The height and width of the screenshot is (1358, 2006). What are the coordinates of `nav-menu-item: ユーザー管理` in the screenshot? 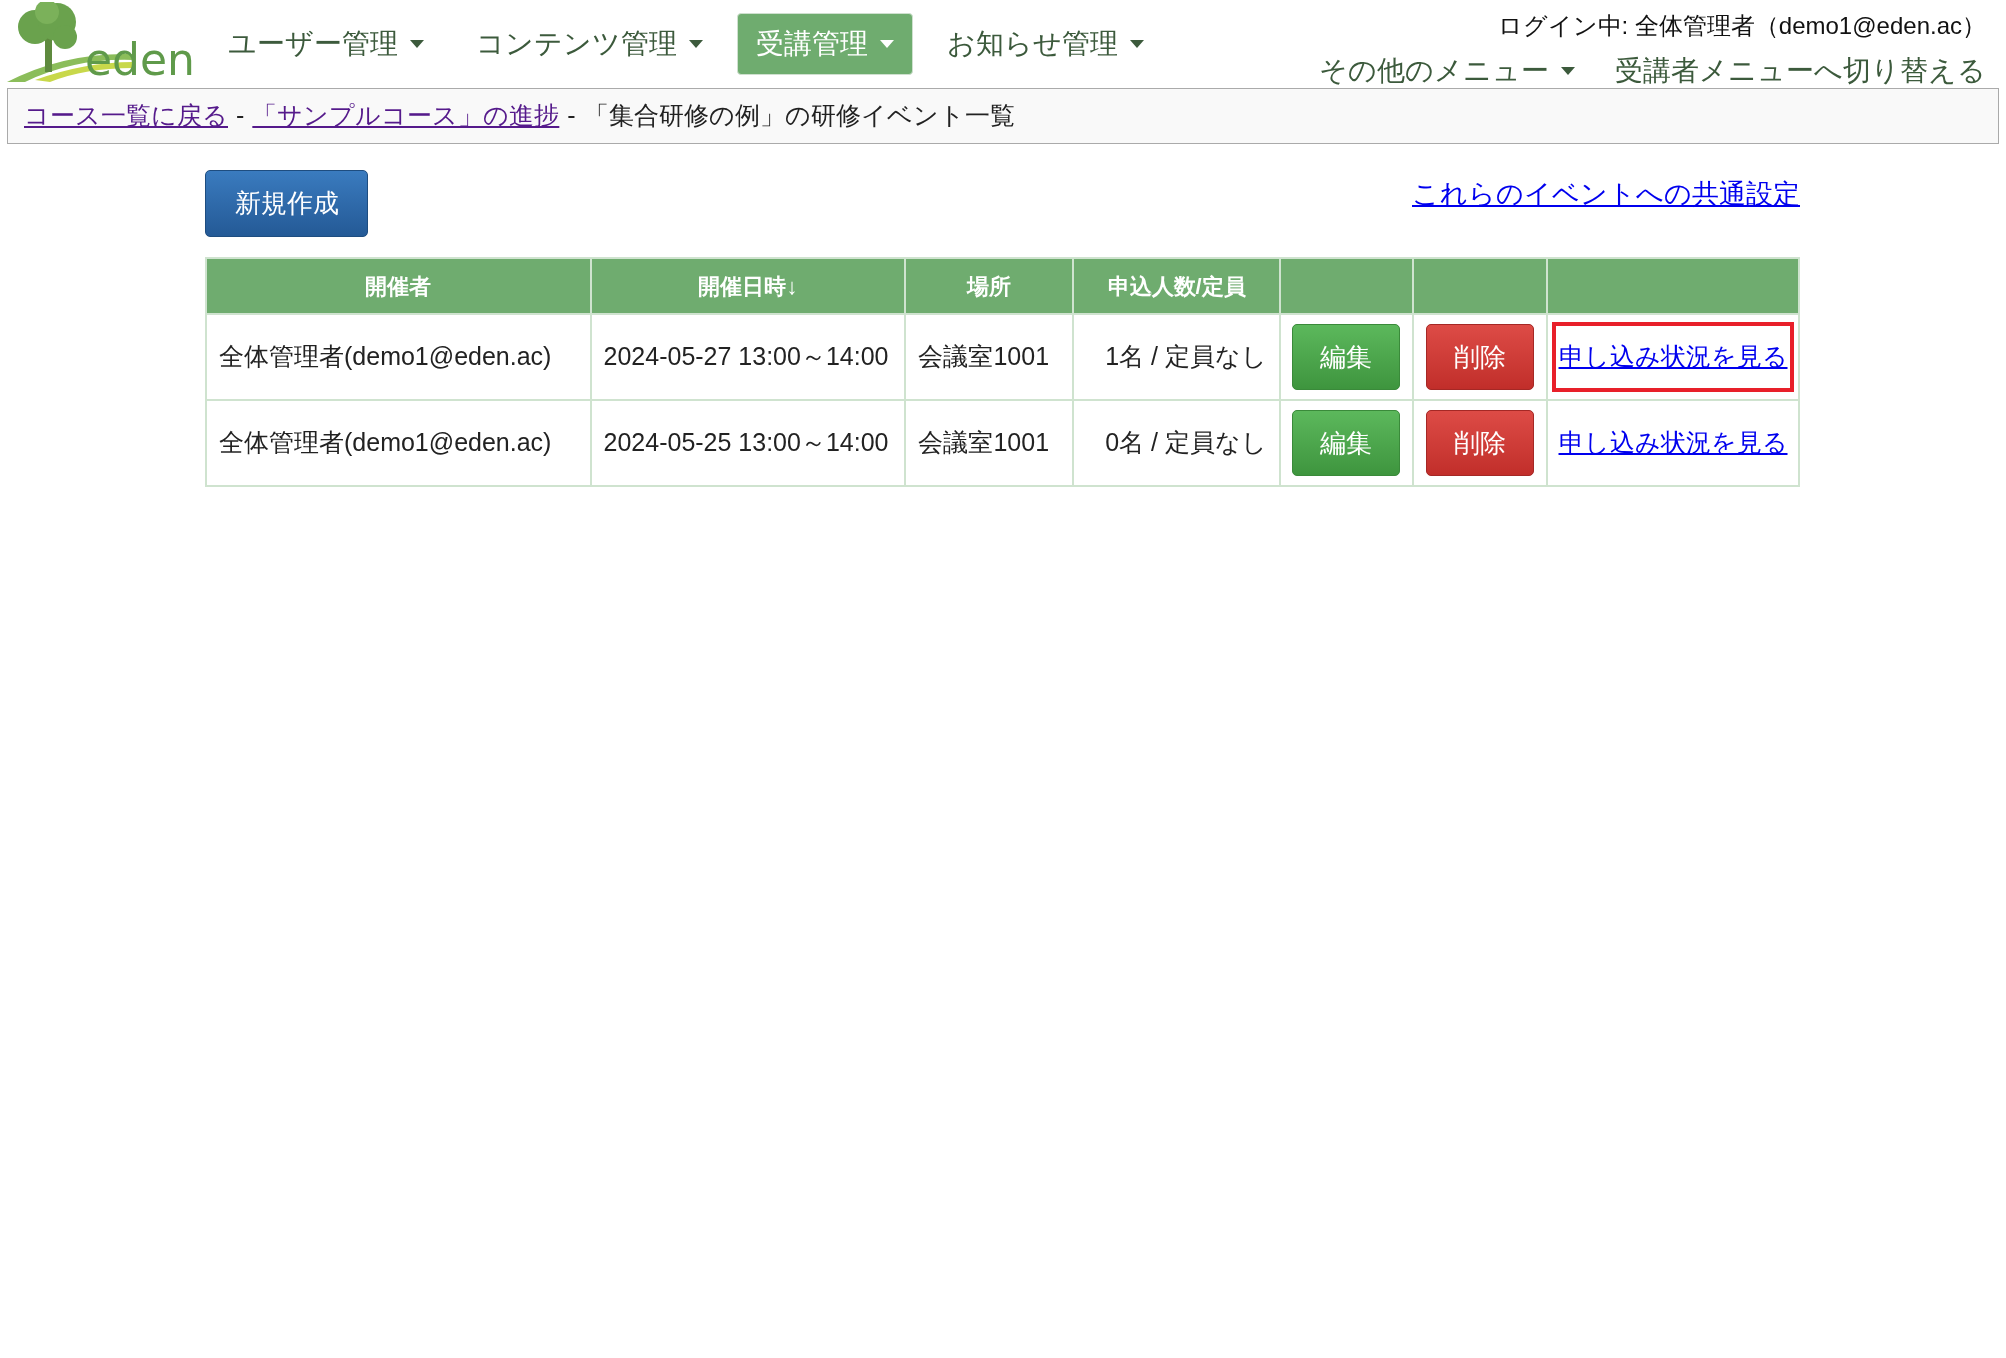 It's located at (326, 44).